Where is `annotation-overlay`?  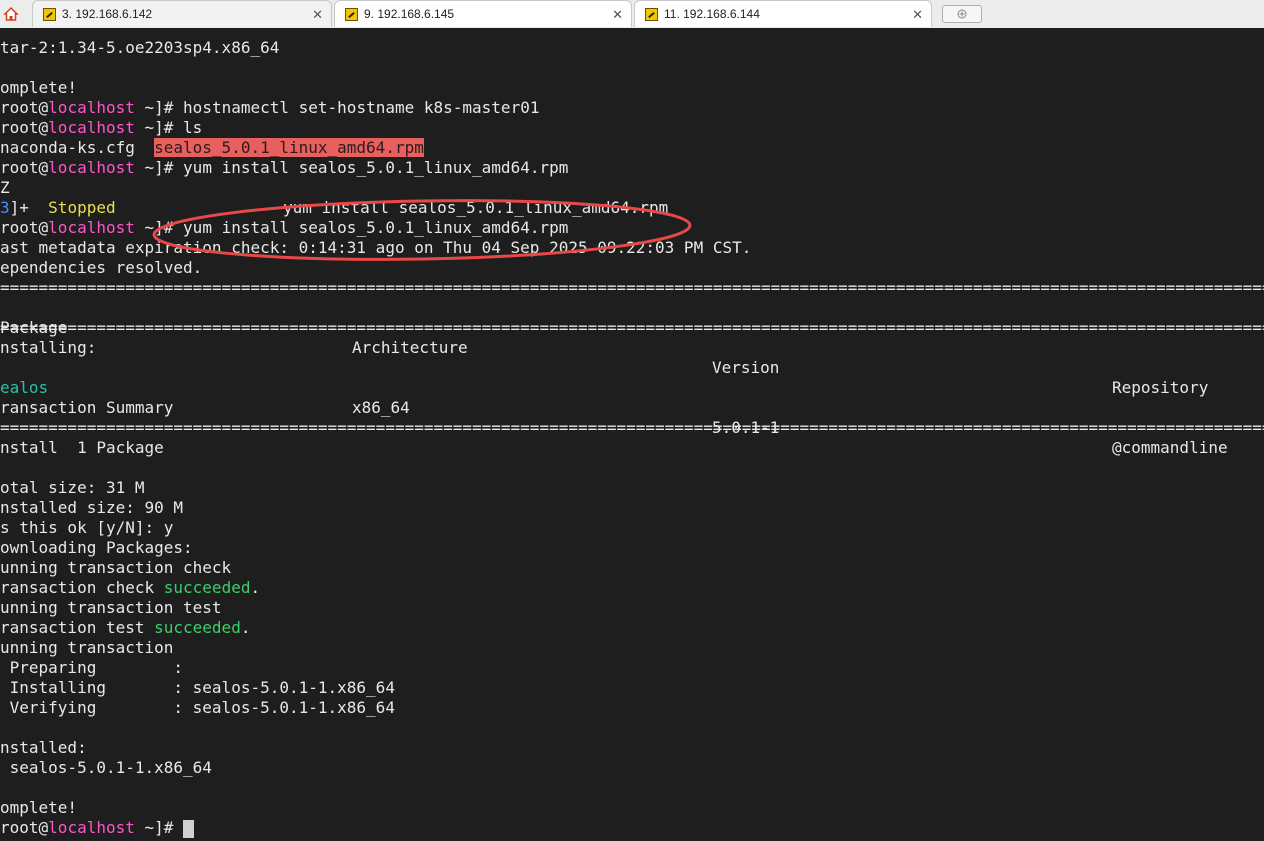
annotation-overlay is located at coordinates (422, 230).